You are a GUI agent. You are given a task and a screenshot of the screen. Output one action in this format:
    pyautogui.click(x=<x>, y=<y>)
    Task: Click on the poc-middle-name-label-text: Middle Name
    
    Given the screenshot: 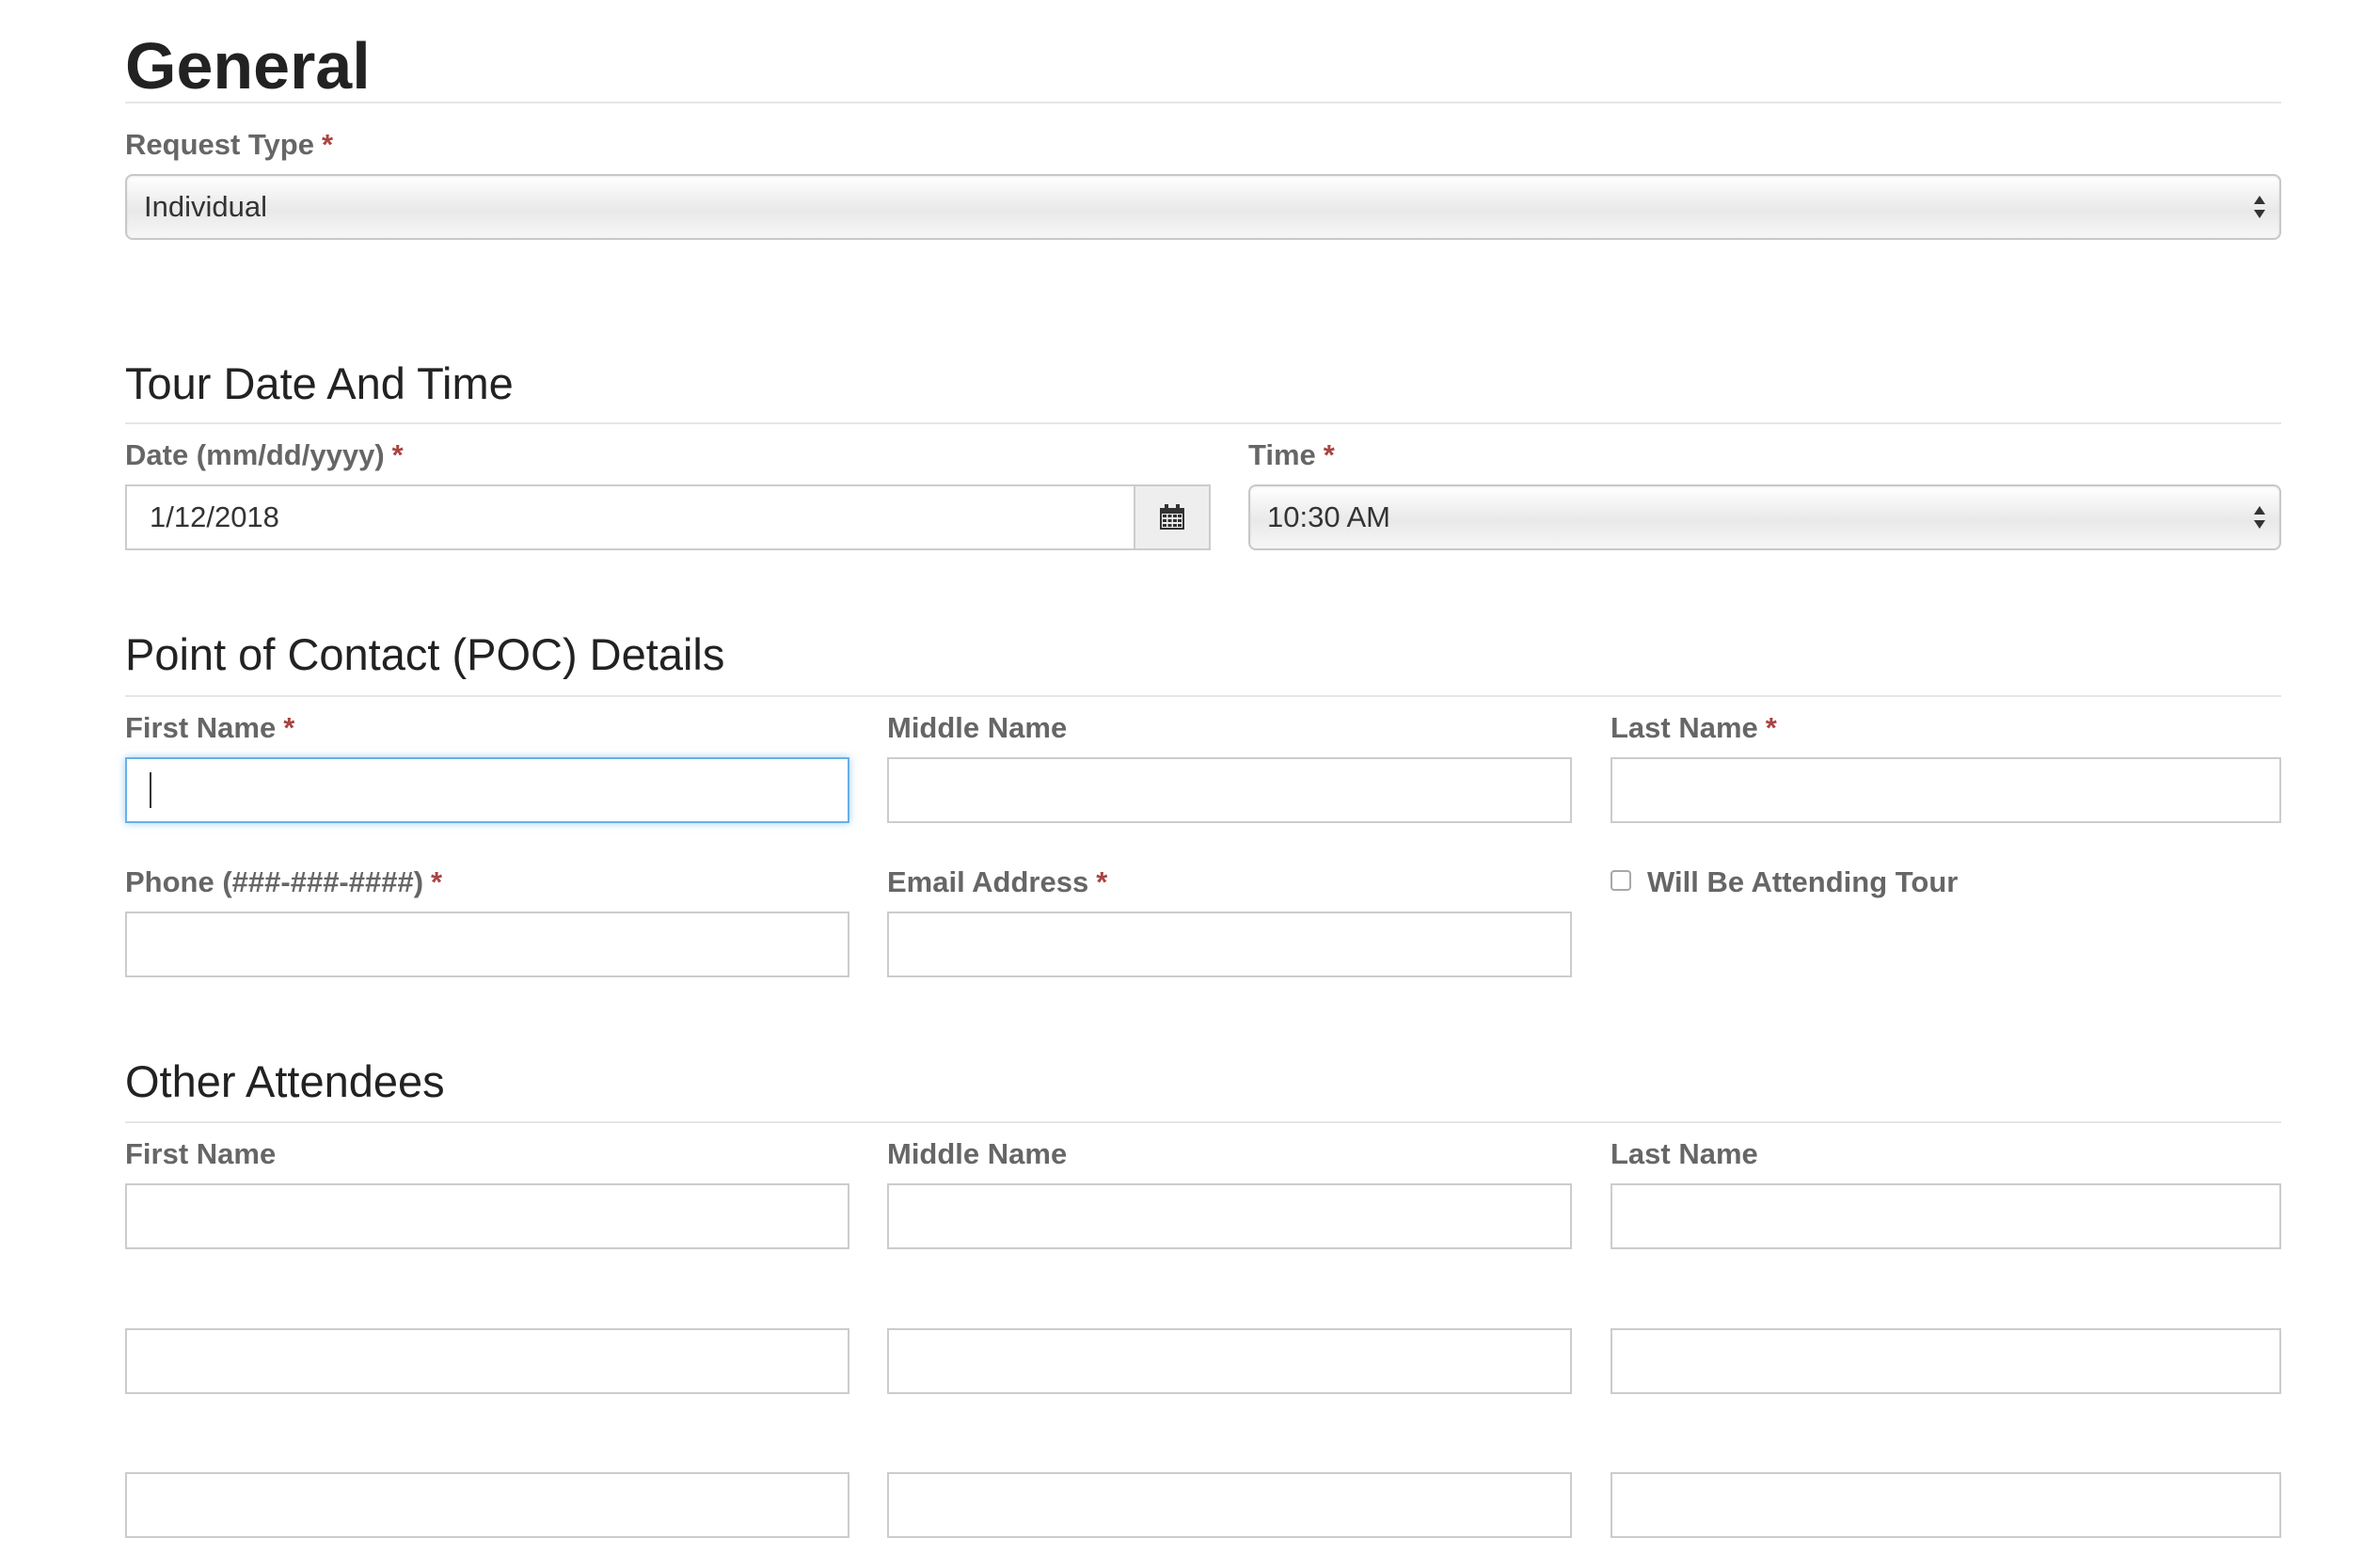 What is the action you would take?
    pyautogui.click(x=977, y=728)
    